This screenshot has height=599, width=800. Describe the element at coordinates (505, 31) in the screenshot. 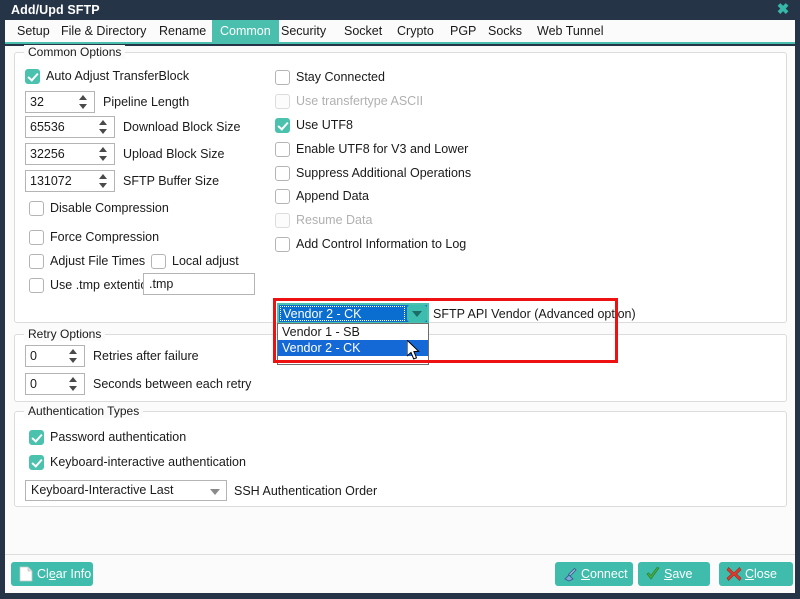

I see `tab-socks: Socks` at that location.